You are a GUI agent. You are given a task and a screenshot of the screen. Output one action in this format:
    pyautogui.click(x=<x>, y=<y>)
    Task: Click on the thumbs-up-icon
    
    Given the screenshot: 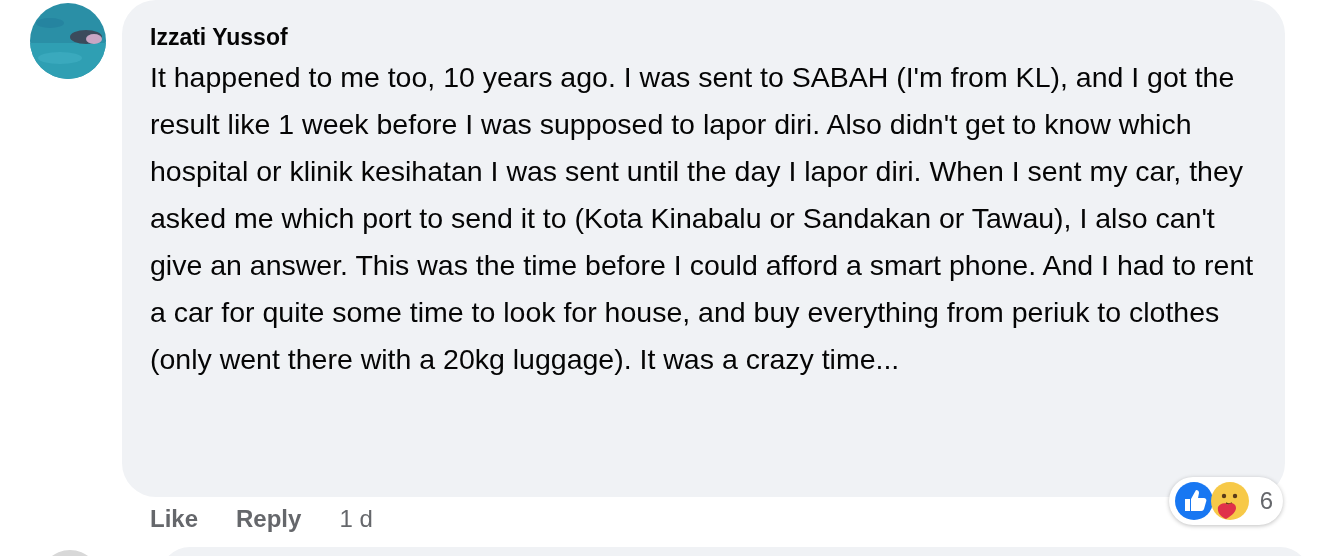 What is the action you would take?
    pyautogui.click(x=1193, y=501)
    